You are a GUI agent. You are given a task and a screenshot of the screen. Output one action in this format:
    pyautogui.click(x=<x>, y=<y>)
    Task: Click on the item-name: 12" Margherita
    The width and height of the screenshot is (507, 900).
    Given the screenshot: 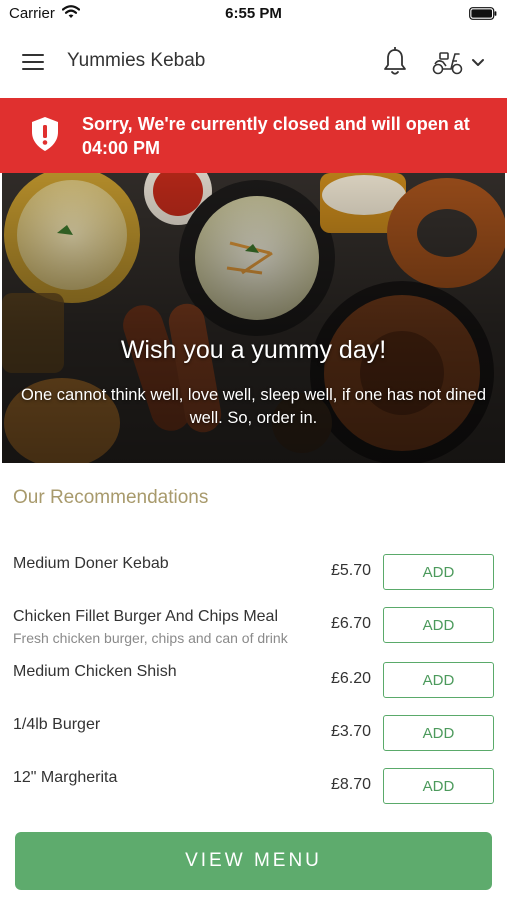 What is the action you would take?
    pyautogui.click(x=65, y=777)
    